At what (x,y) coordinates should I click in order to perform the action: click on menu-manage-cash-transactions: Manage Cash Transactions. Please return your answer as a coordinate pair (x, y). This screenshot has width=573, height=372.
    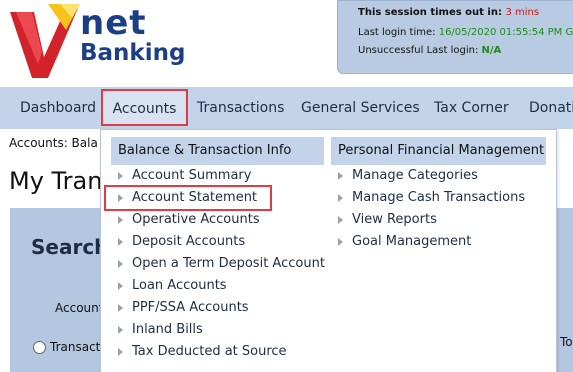
    Looking at the image, I should click on (429, 198).